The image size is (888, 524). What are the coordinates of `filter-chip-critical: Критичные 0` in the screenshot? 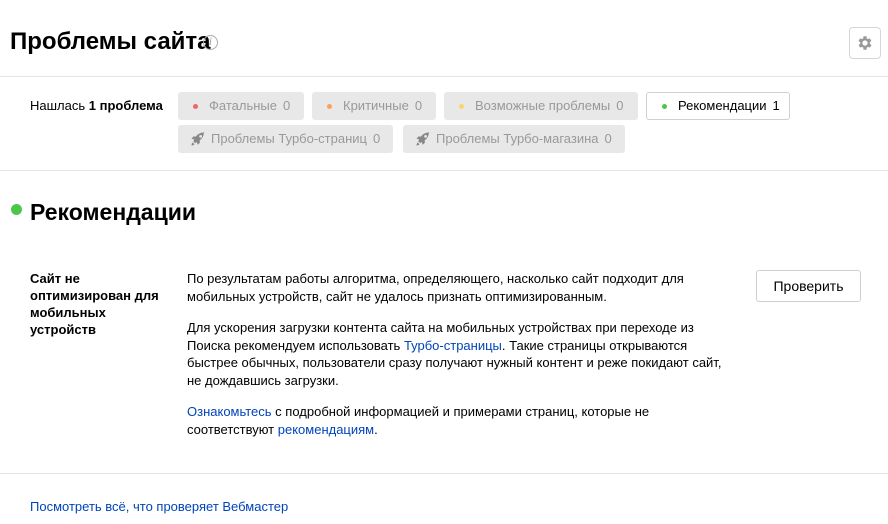 It's located at (374, 106).